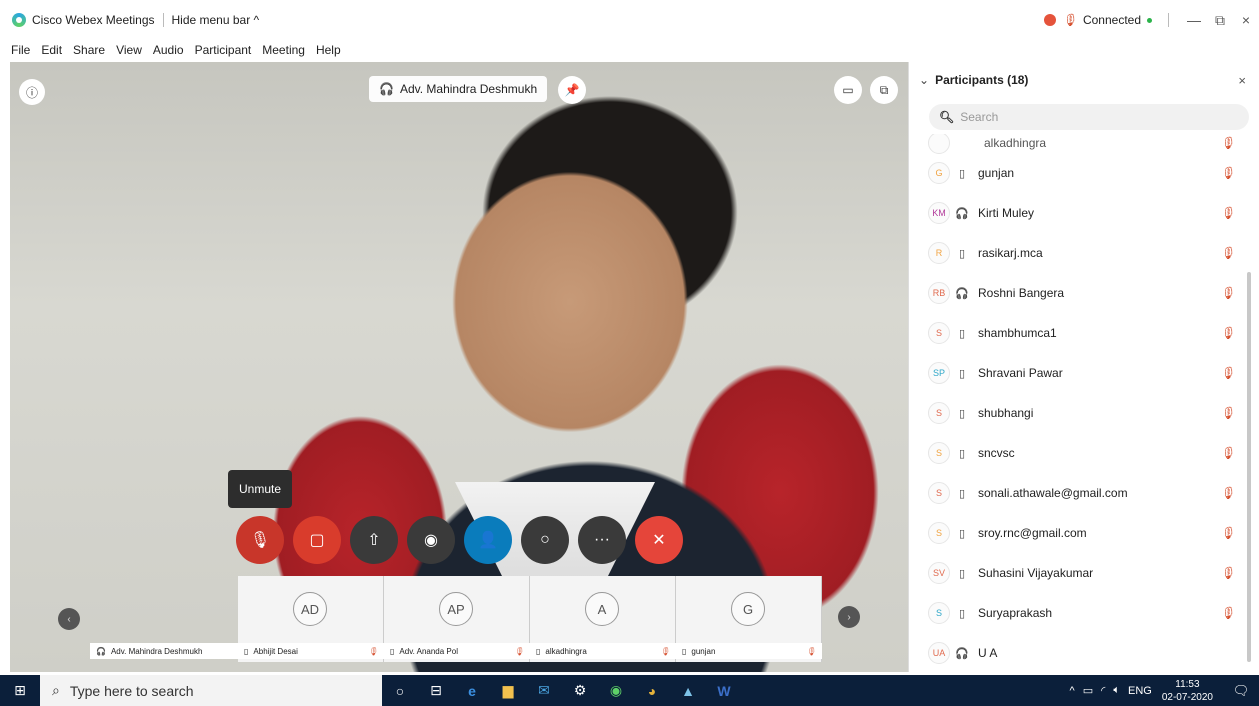 The width and height of the screenshot is (1259, 706). Describe the element at coordinates (472, 690) in the screenshot. I see `edge-icon: e` at that location.